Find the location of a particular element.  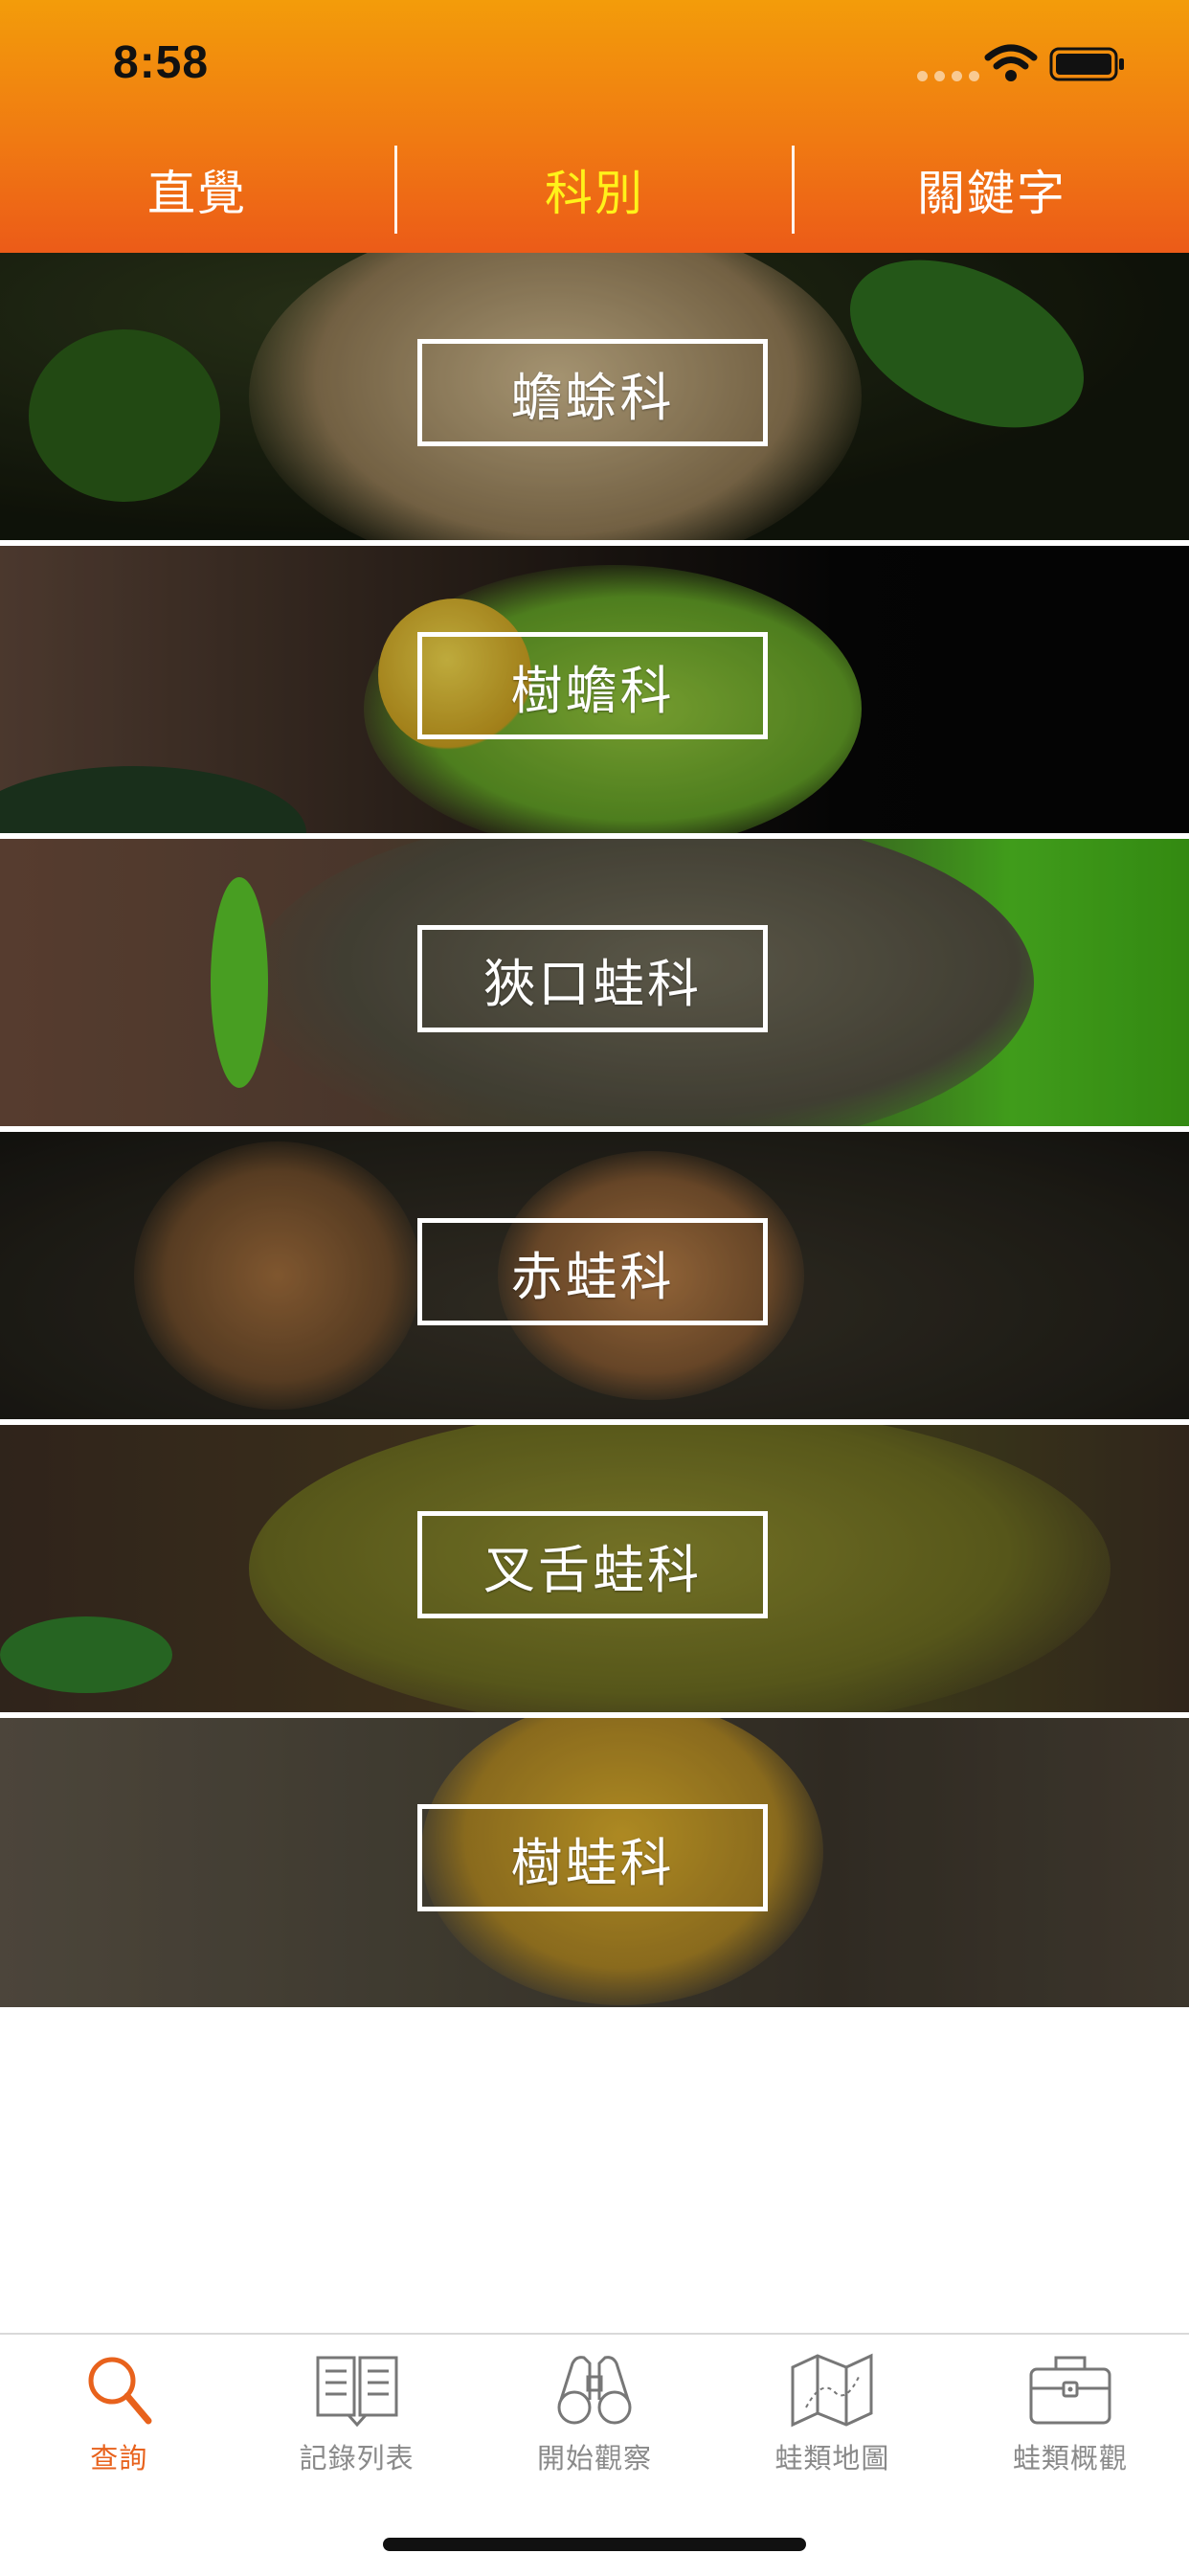

binoculars-icon is located at coordinates (594, 2390).